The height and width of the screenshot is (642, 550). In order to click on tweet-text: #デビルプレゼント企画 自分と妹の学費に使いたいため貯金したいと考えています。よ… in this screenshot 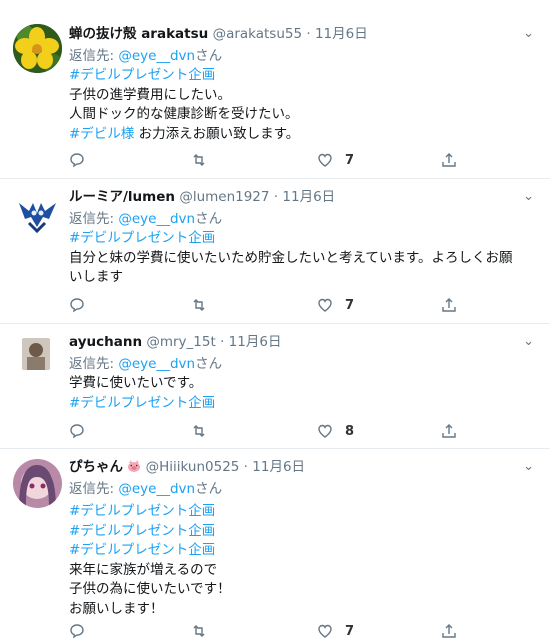, I will do `click(304, 258)`.